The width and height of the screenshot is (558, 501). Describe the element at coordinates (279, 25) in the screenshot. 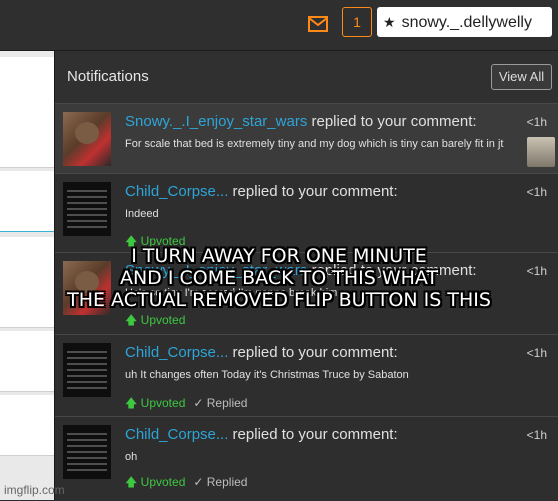

I see `top-bar: 1 ★ snowy._.dellywelly` at that location.